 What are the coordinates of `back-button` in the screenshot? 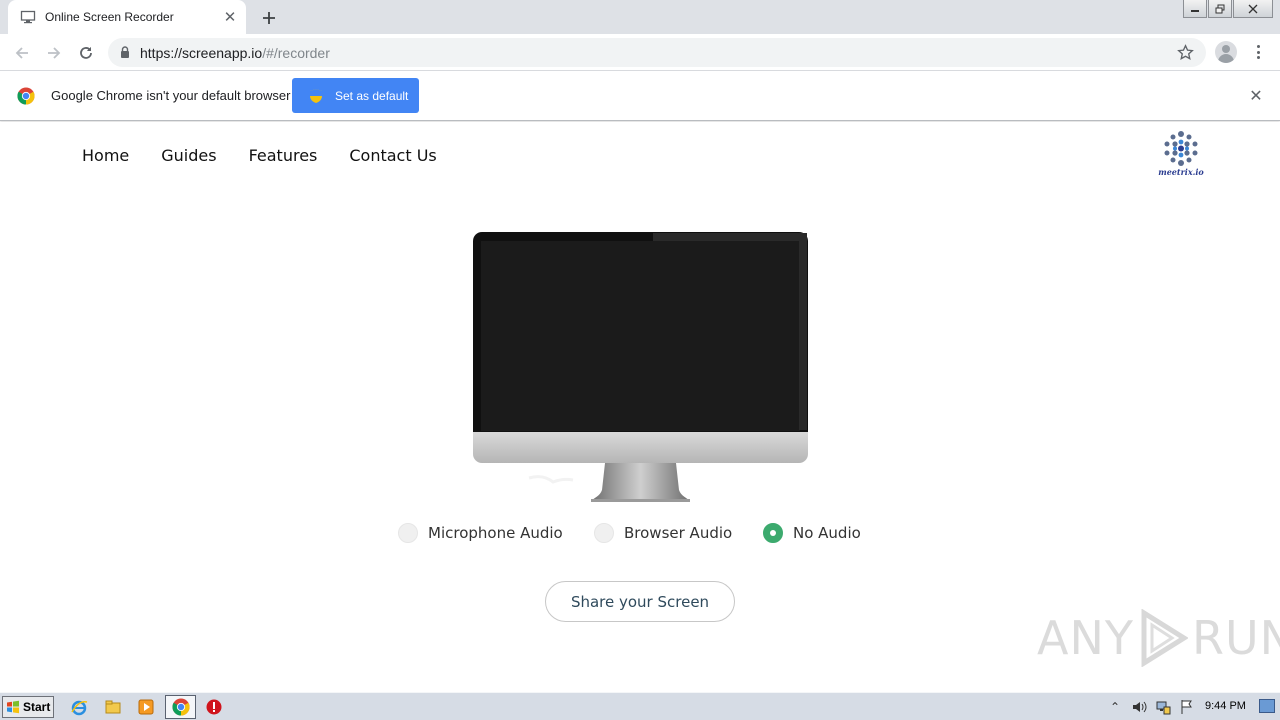 It's located at (22, 53).